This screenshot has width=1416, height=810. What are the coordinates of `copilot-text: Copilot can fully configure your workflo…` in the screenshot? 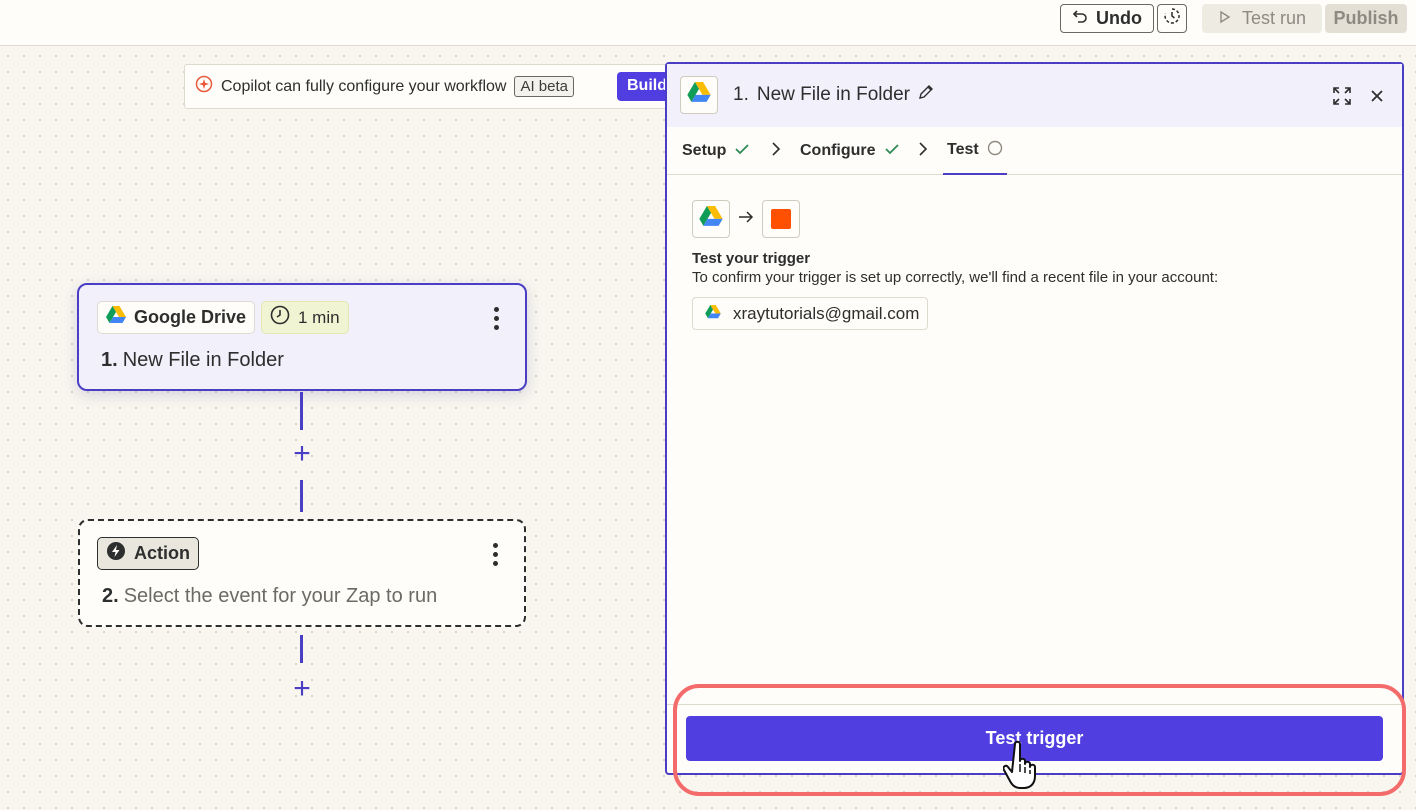 It's located at (364, 86).